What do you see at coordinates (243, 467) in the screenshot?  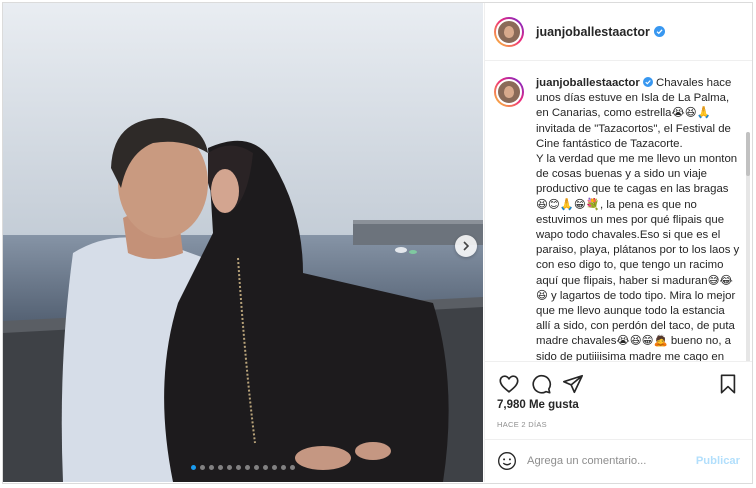 I see `carousel-indicators` at bounding box center [243, 467].